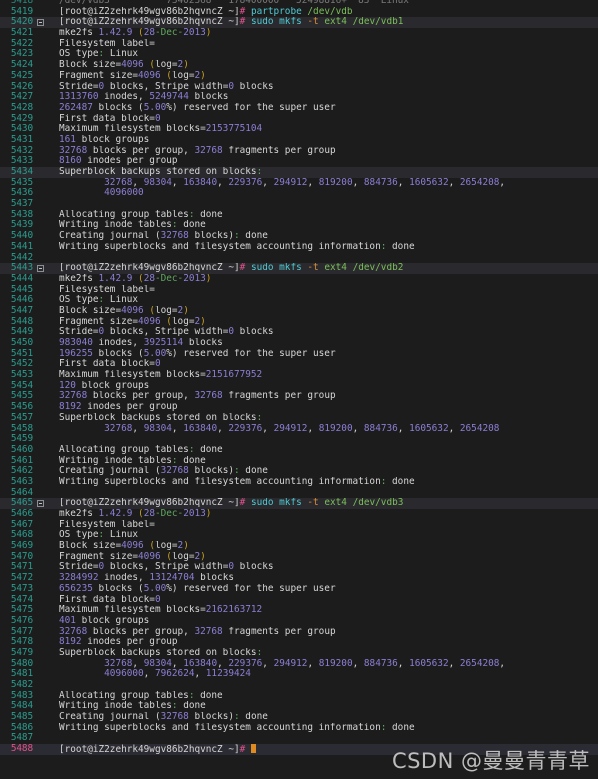 This screenshot has height=779, width=598. What do you see at coordinates (299, 193) in the screenshot?
I see `terminal-line: 5436 4096000` at bounding box center [299, 193].